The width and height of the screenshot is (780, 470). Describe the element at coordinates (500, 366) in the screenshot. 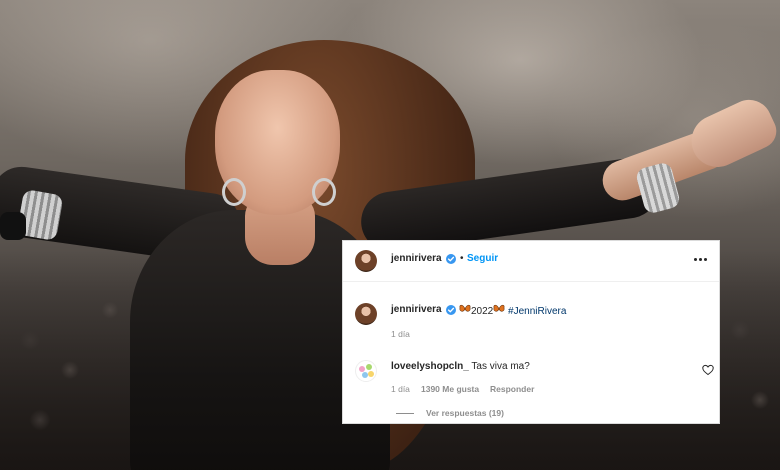

I see `comment-text: Tas viva ma?` at that location.